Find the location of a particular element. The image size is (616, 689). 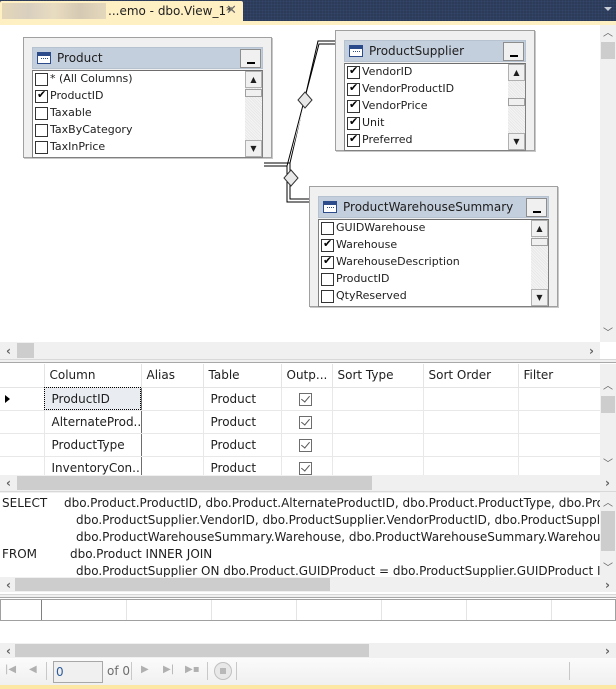

close-icon: ✕ is located at coordinates (231, 10).